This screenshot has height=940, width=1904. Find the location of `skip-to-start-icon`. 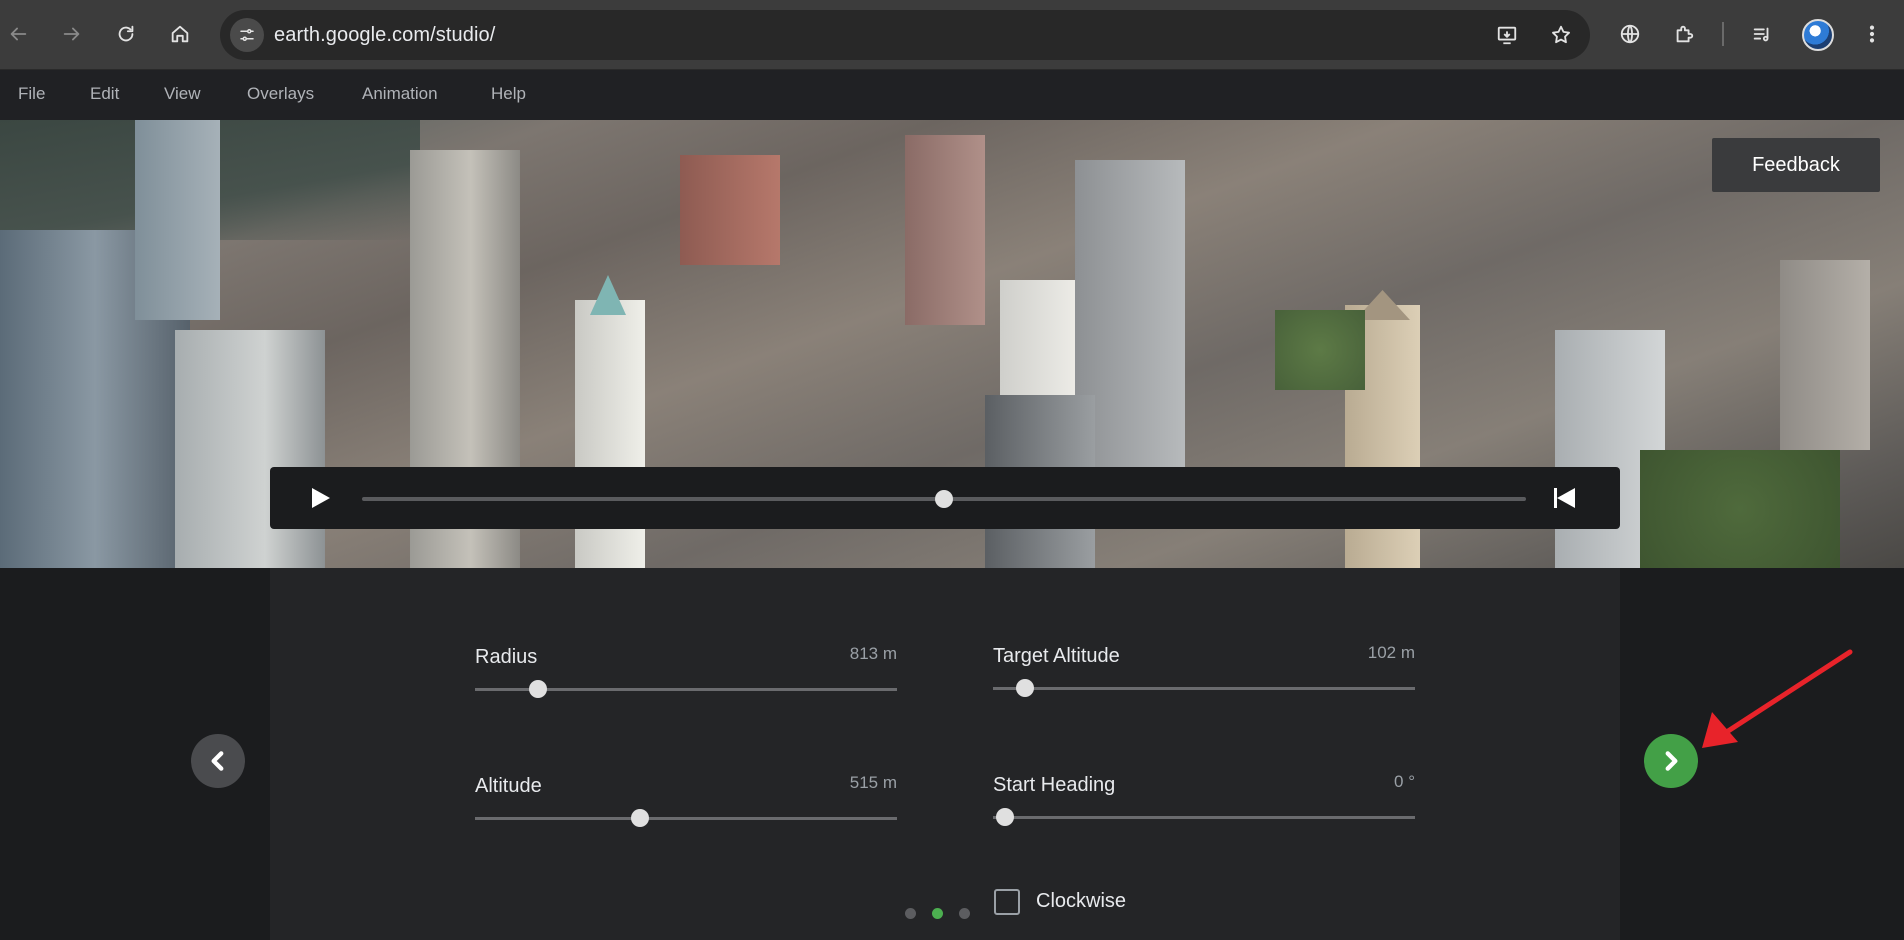

skip-to-start-icon is located at coordinates (1565, 498).